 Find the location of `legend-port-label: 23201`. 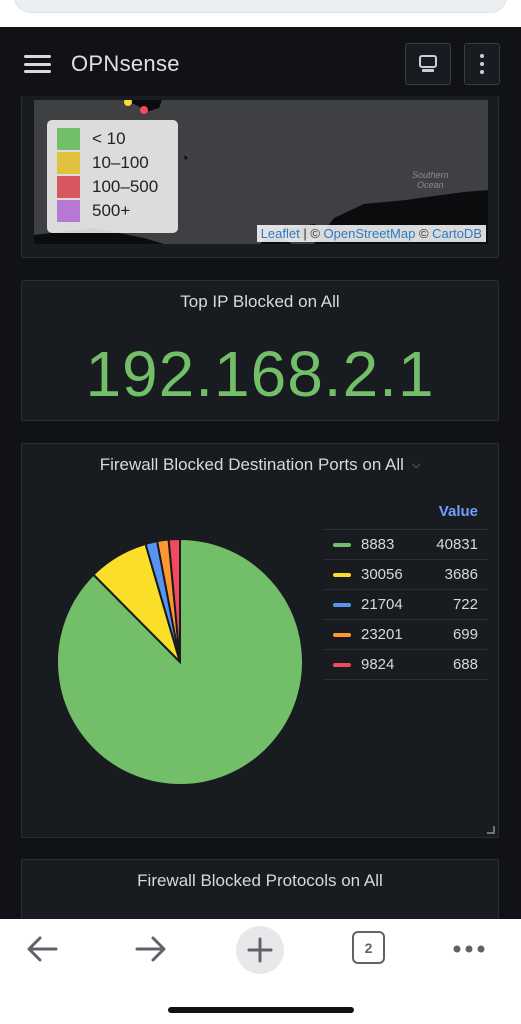

legend-port-label: 23201 is located at coordinates (382, 634).